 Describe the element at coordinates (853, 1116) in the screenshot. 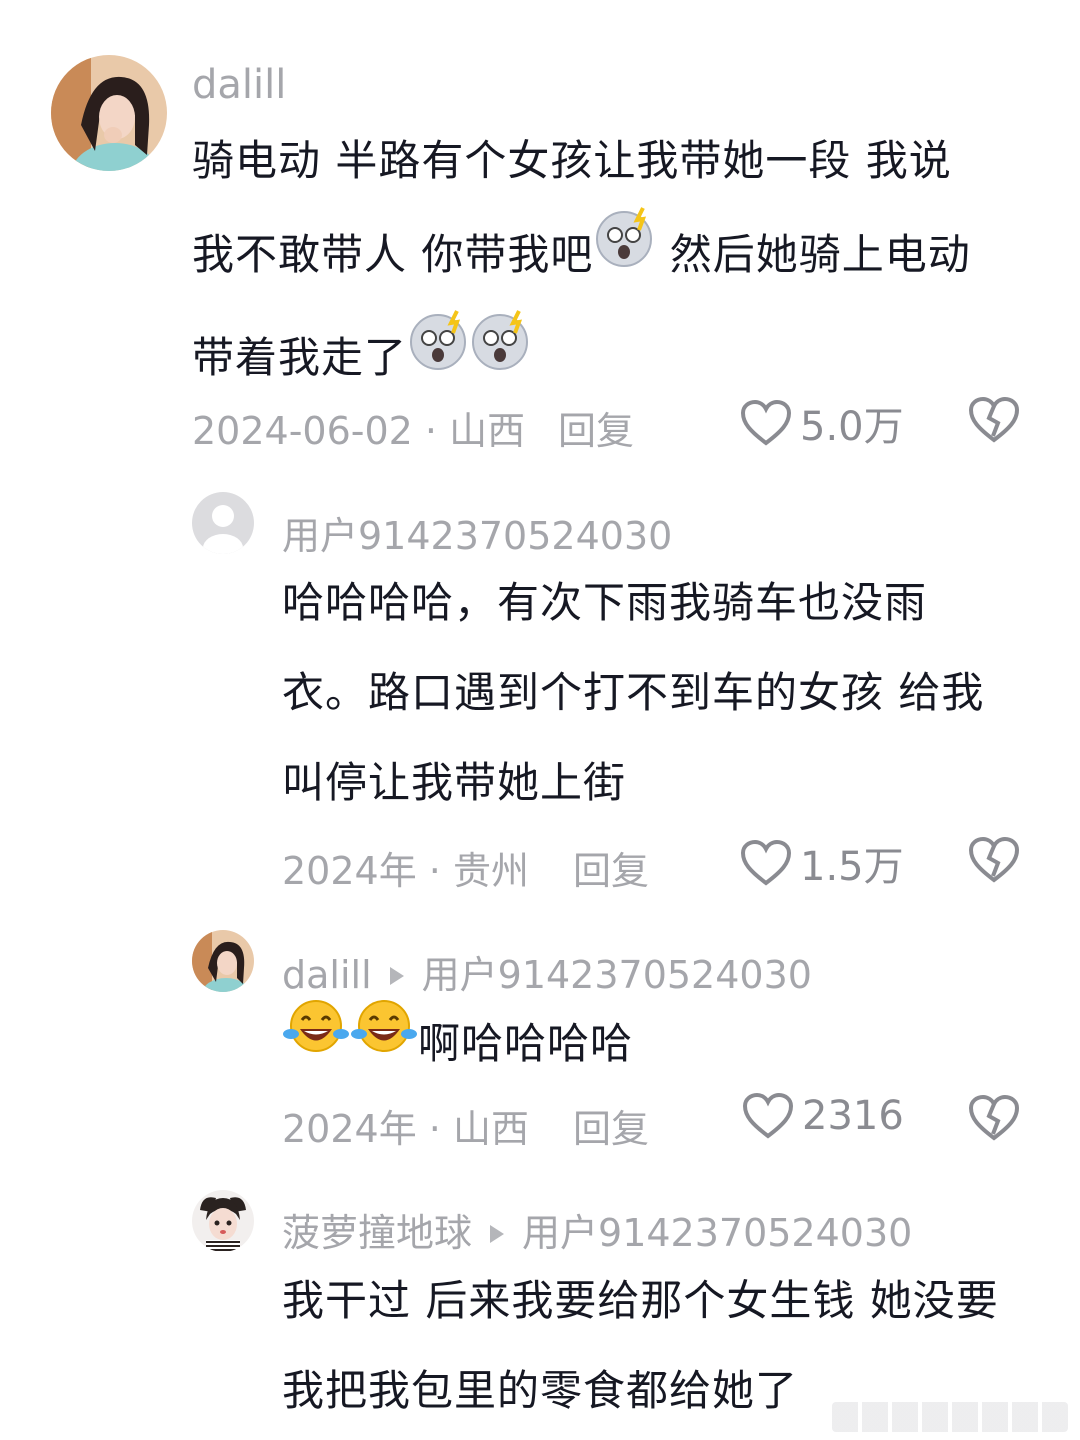

I see `like-count: 2316` at that location.